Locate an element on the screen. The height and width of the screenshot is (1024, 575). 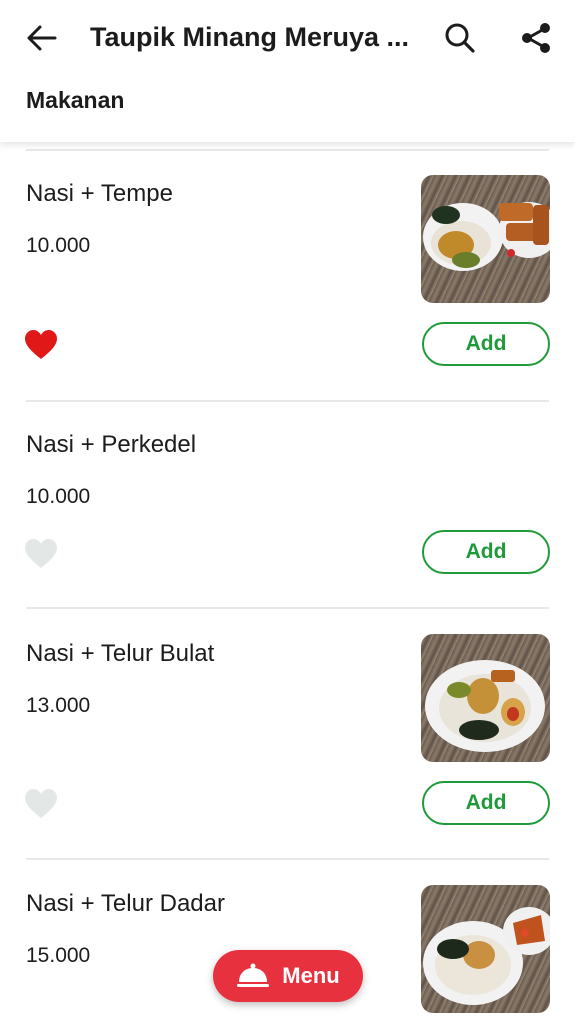
share-button is located at coordinates (536, 38).